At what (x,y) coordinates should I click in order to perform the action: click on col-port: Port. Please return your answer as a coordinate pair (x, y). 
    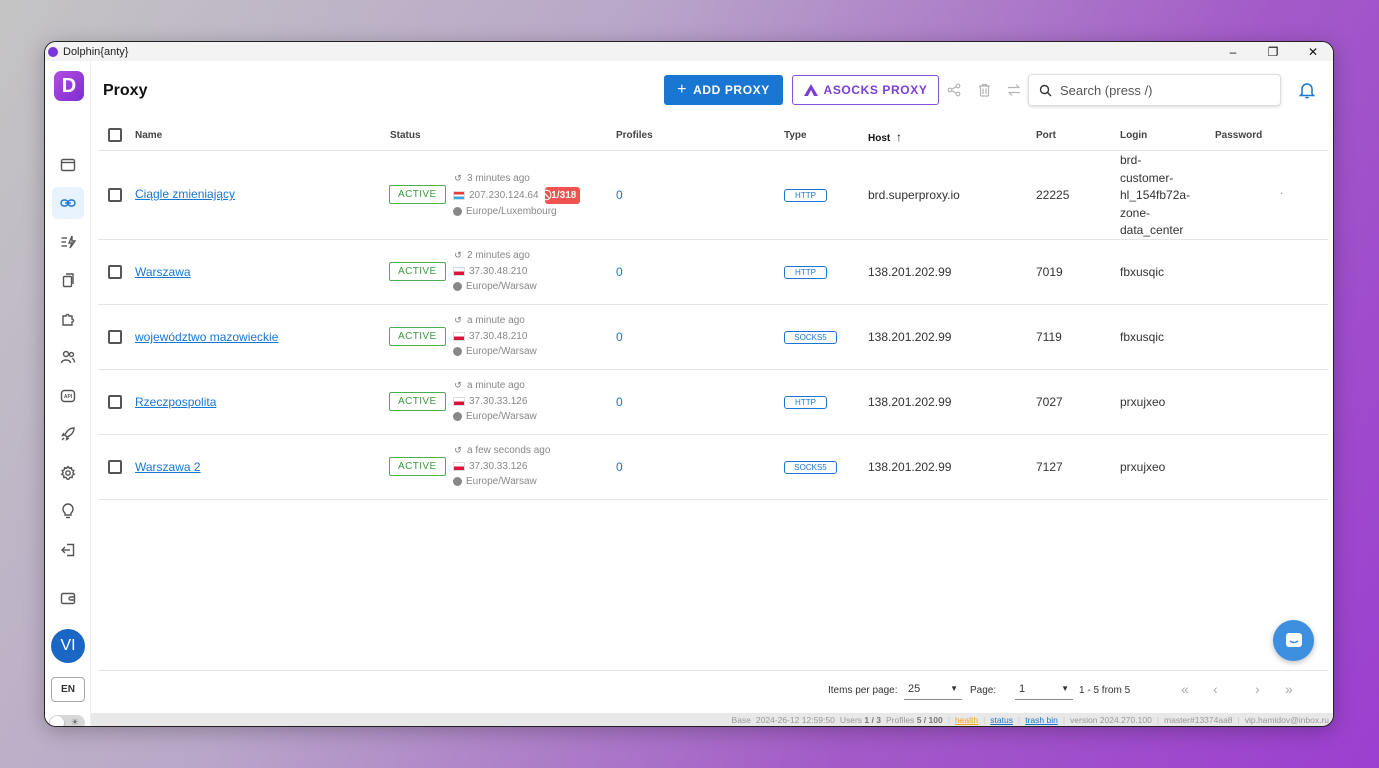
    Looking at the image, I should click on (1046, 135).